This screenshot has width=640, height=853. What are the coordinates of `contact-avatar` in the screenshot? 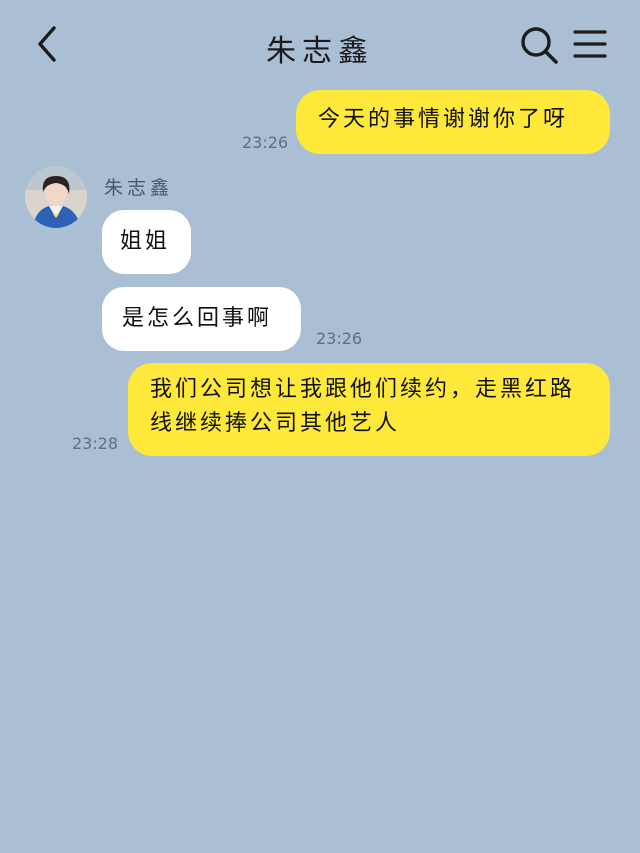 It's located at (56, 197).